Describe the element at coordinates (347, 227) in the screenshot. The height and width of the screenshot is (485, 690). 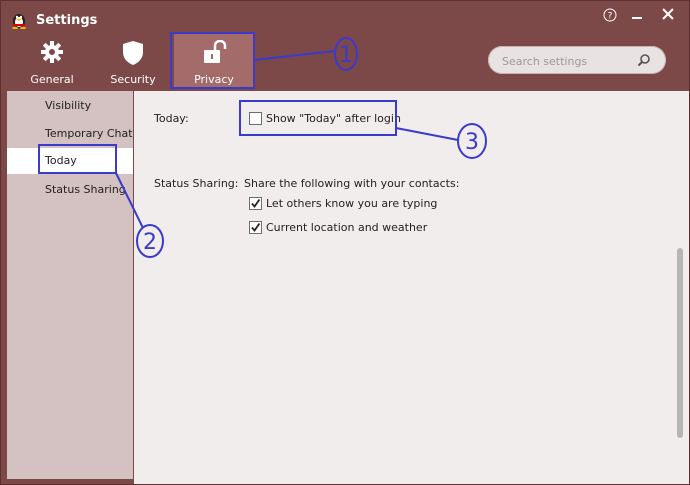
I see `checkbox-label: Current location and weather` at that location.